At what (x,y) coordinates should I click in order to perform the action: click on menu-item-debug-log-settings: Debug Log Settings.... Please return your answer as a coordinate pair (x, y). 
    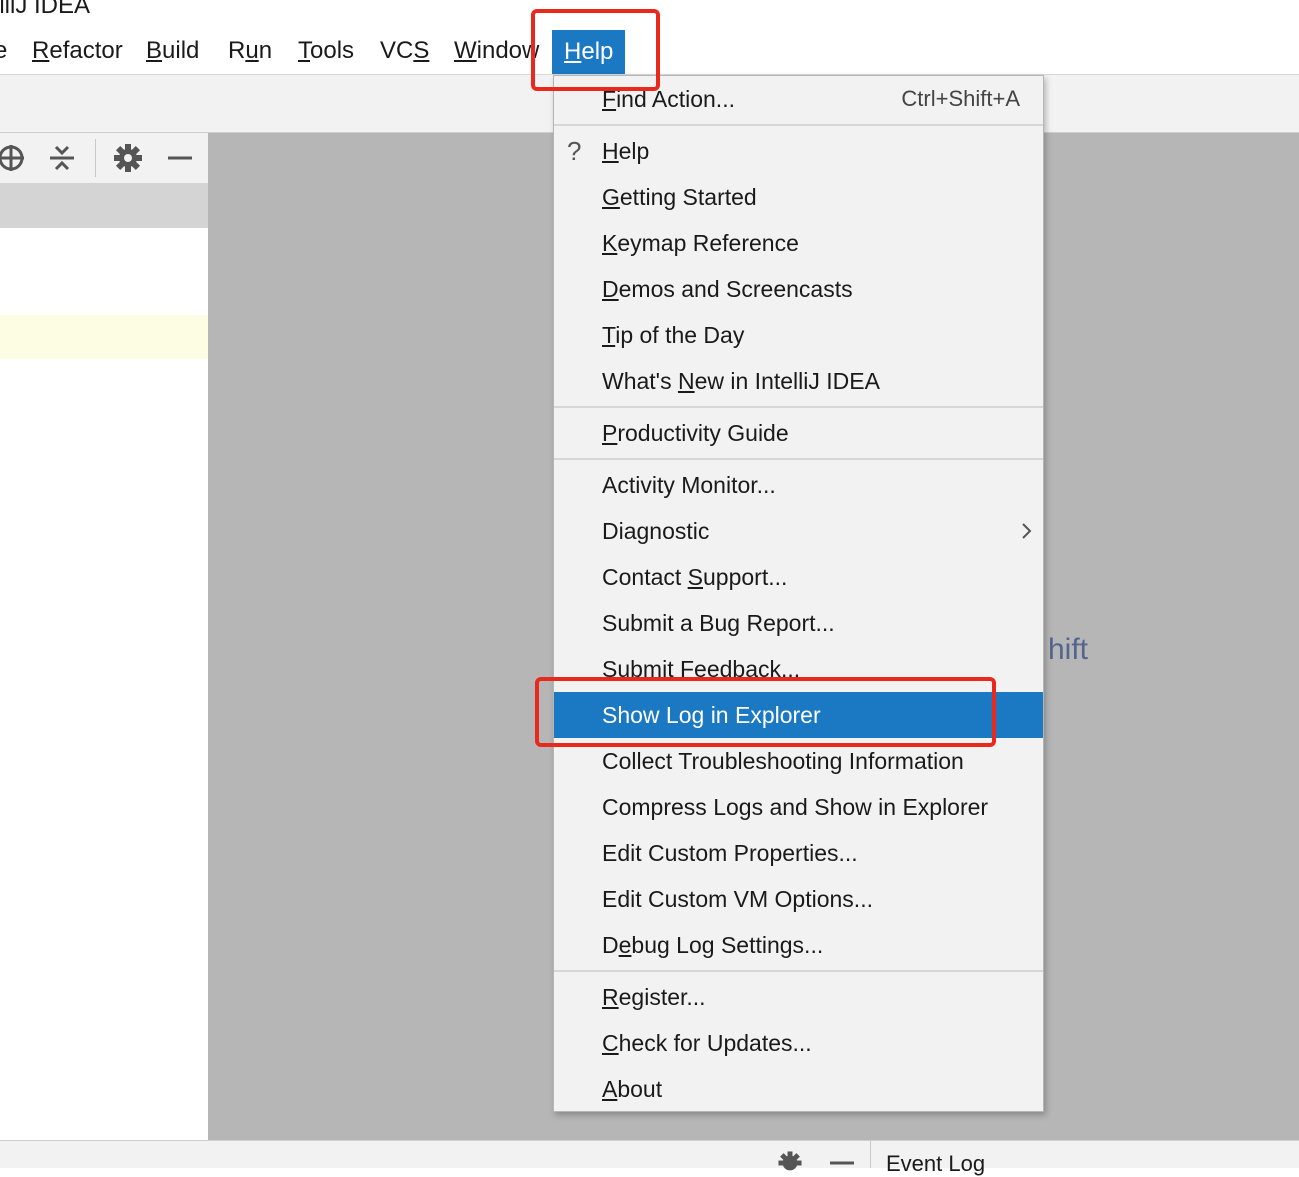
    Looking at the image, I should click on (798, 945).